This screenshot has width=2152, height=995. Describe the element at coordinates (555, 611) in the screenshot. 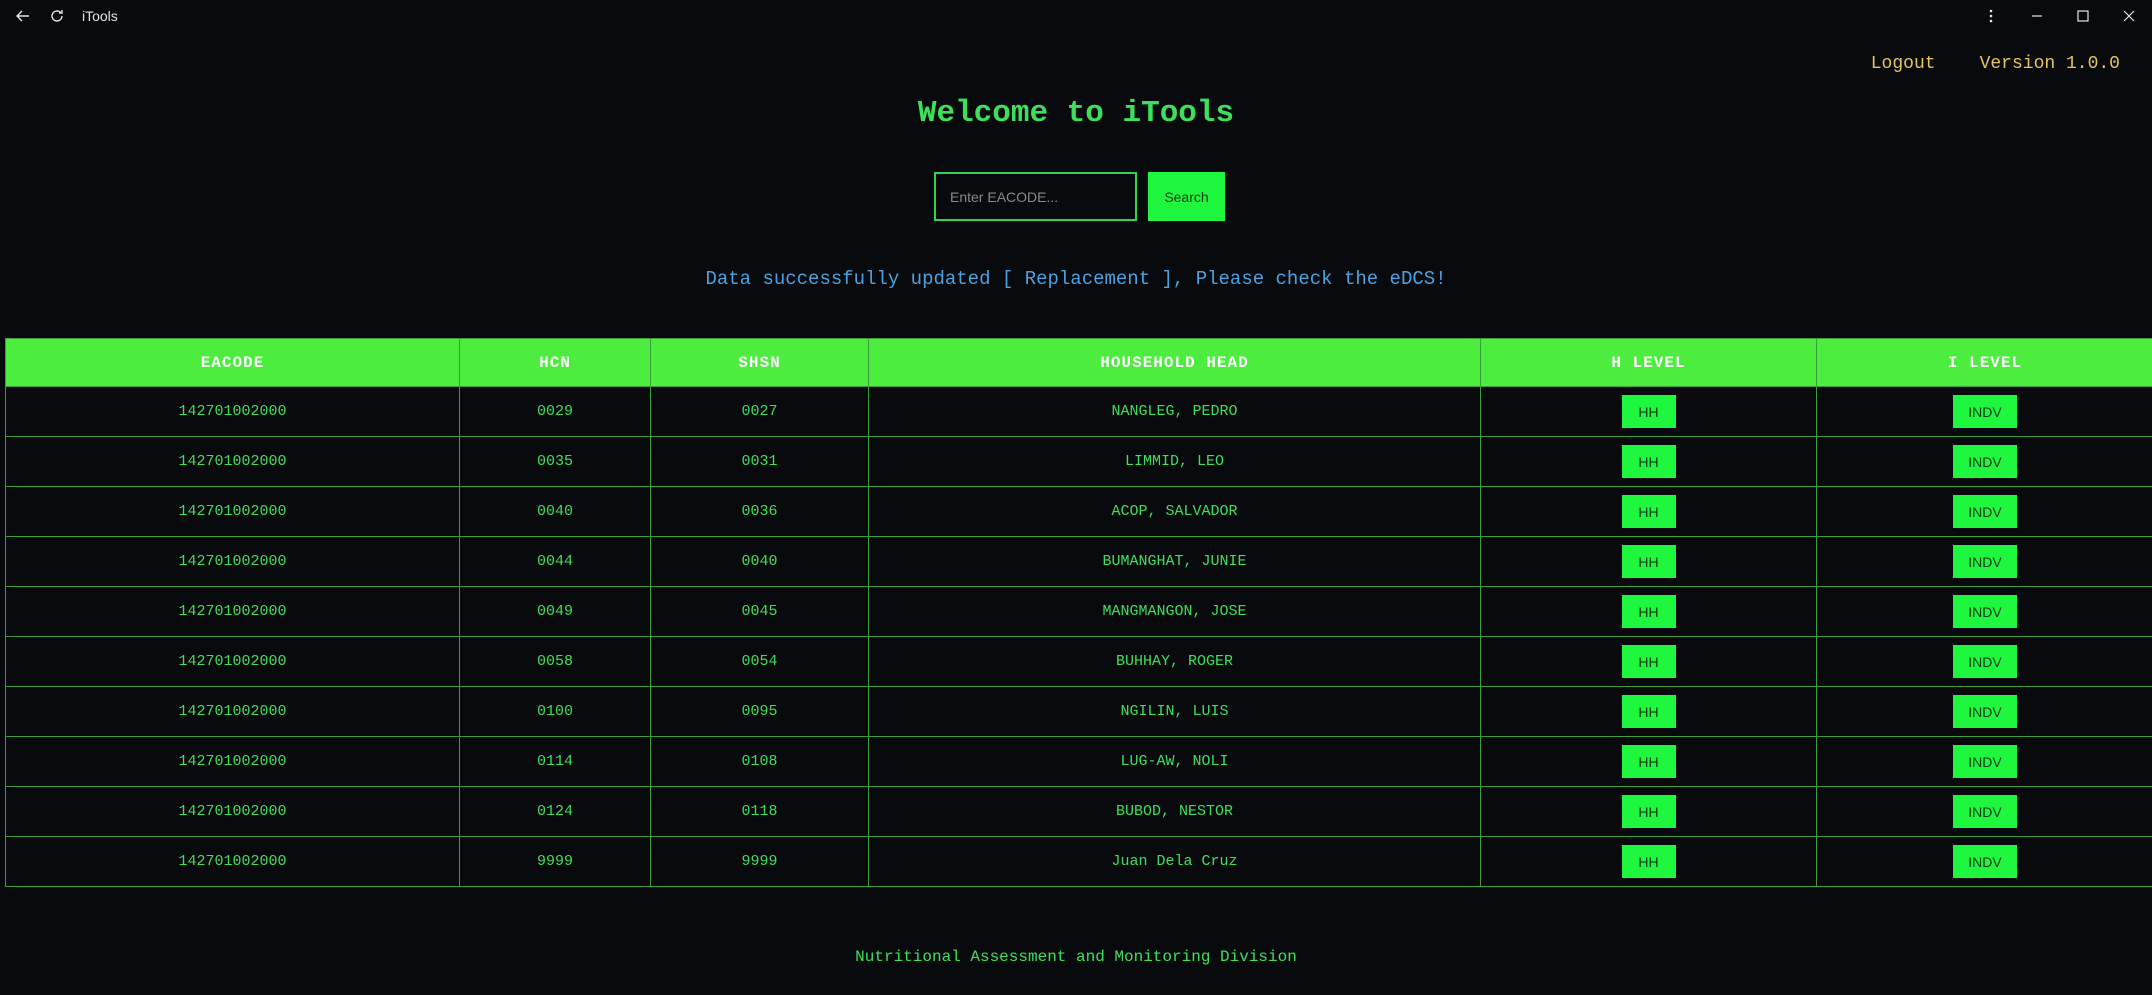

I see `hcn-cell: 0049` at that location.